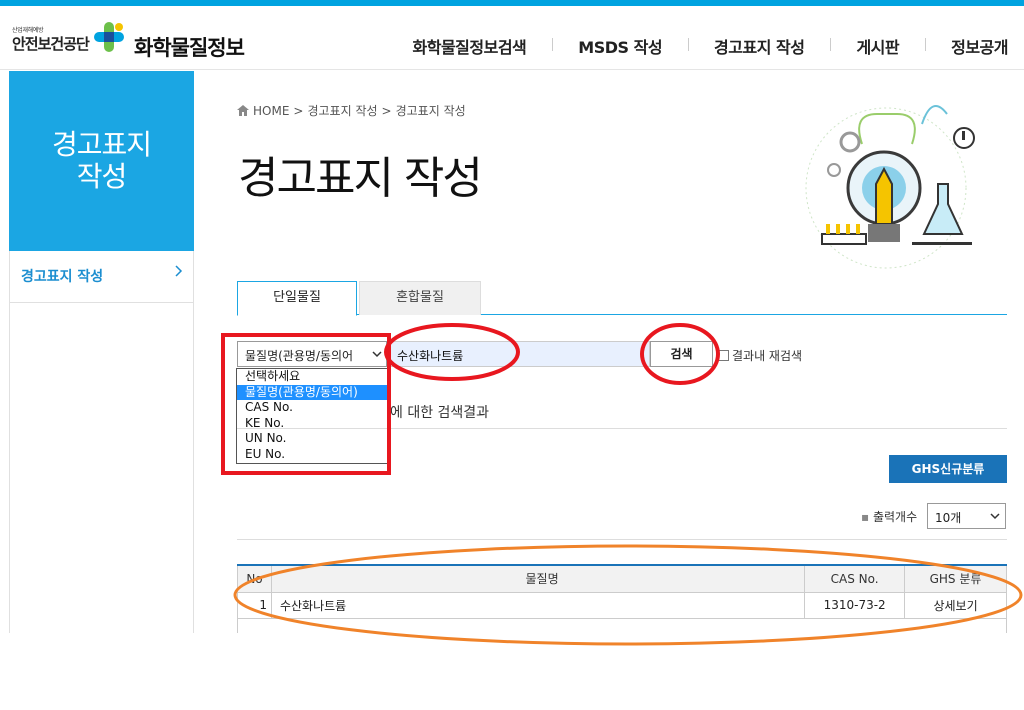 This screenshot has height=710, width=1024. I want to click on nav-warning-label: 경고표지 작성, so click(759, 46).